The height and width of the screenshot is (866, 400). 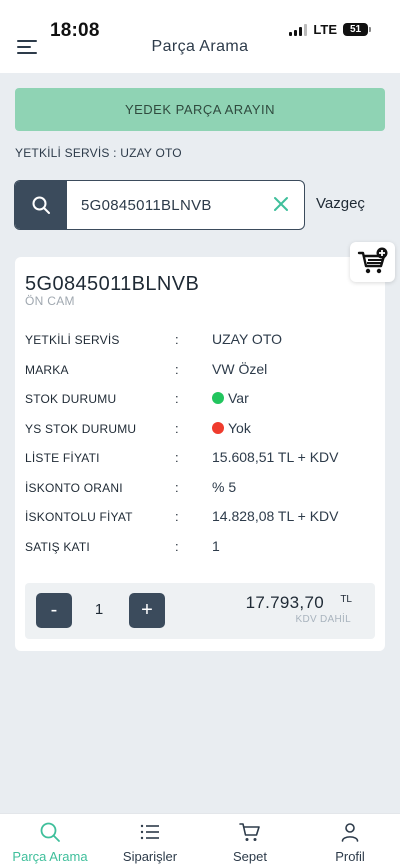 I want to click on detail-value: VW Özel, so click(x=240, y=368).